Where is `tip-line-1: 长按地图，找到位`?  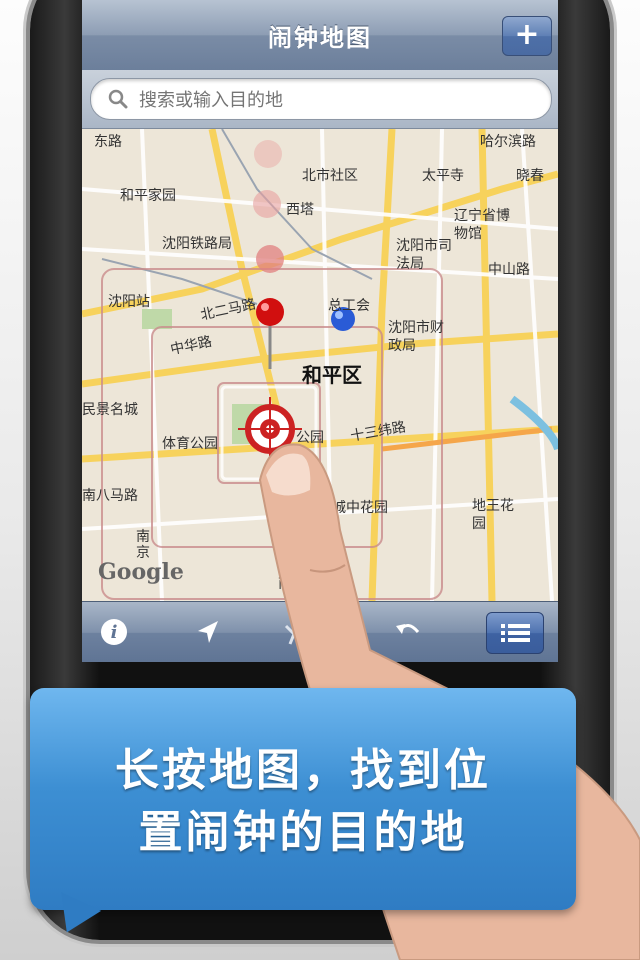 tip-line-1: 长按地图，找到位 is located at coordinates (303, 770).